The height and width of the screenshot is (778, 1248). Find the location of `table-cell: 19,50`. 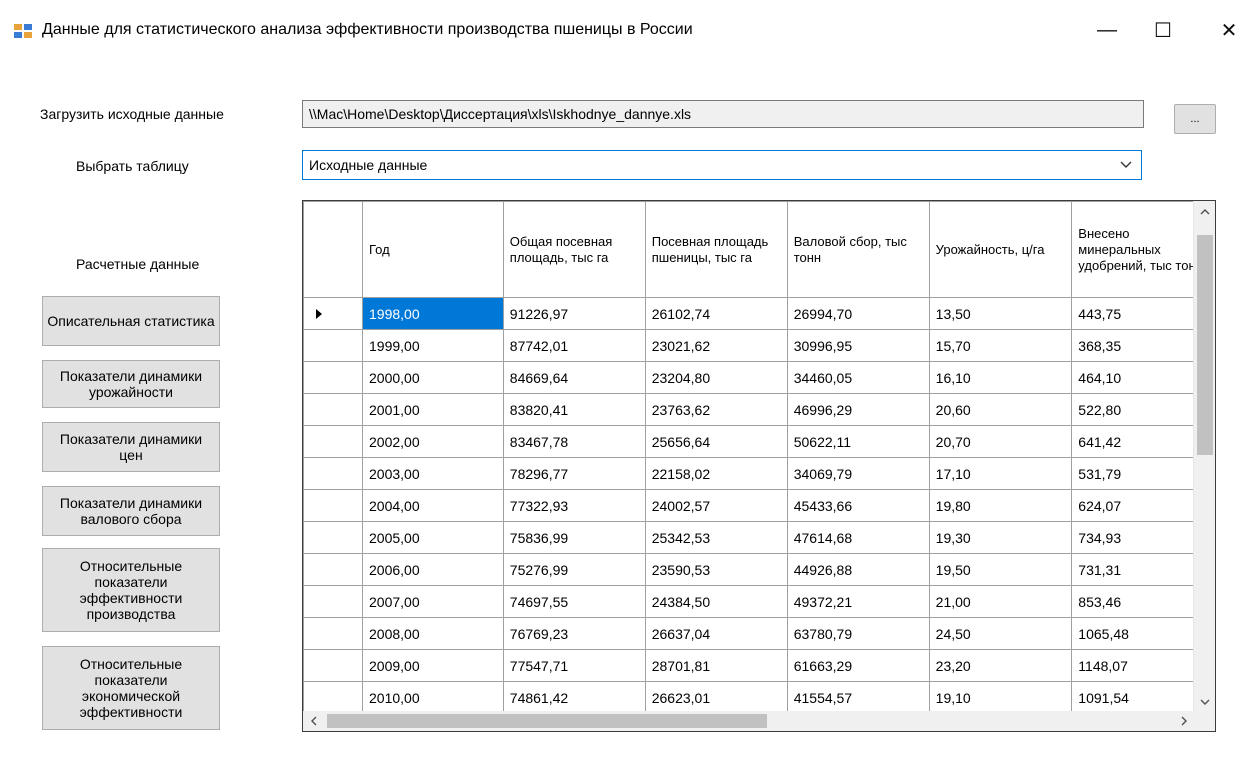

table-cell: 19,50 is located at coordinates (1000, 569).